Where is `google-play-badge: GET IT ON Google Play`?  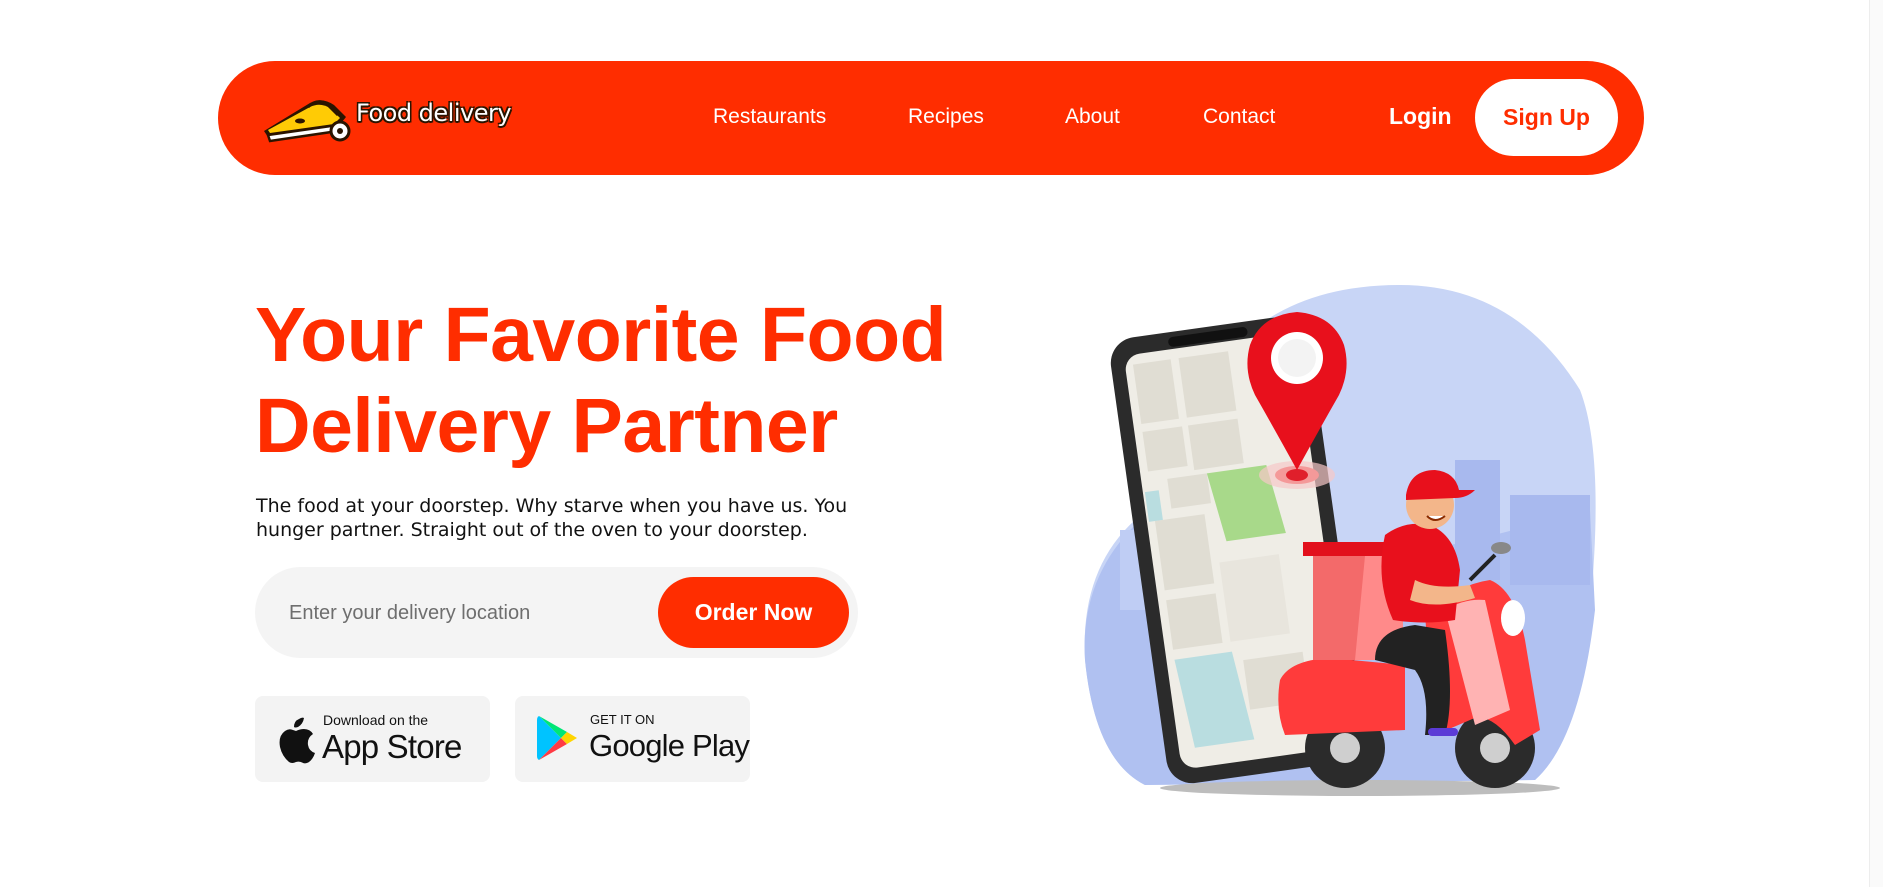 google-play-badge: GET IT ON Google Play is located at coordinates (632, 739).